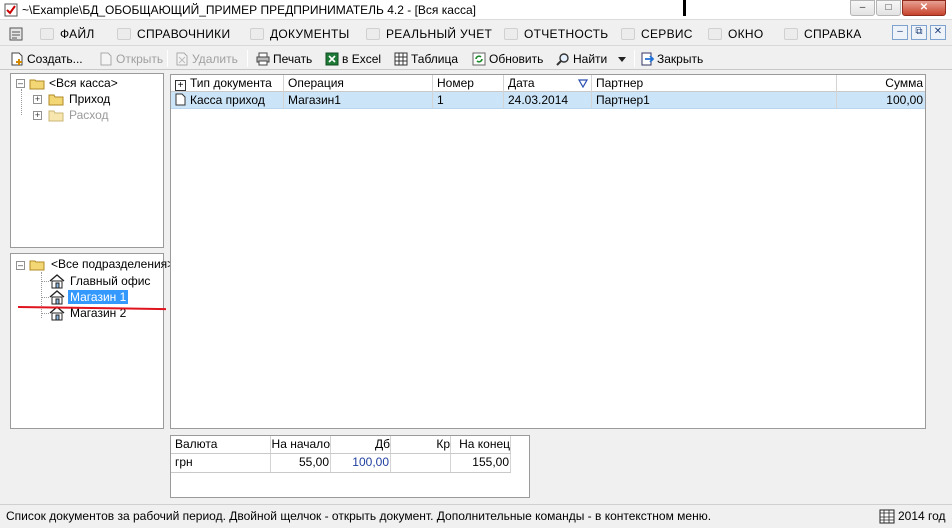 The height and width of the screenshot is (528, 952). I want to click on folder-open-icon, so click(37, 84).